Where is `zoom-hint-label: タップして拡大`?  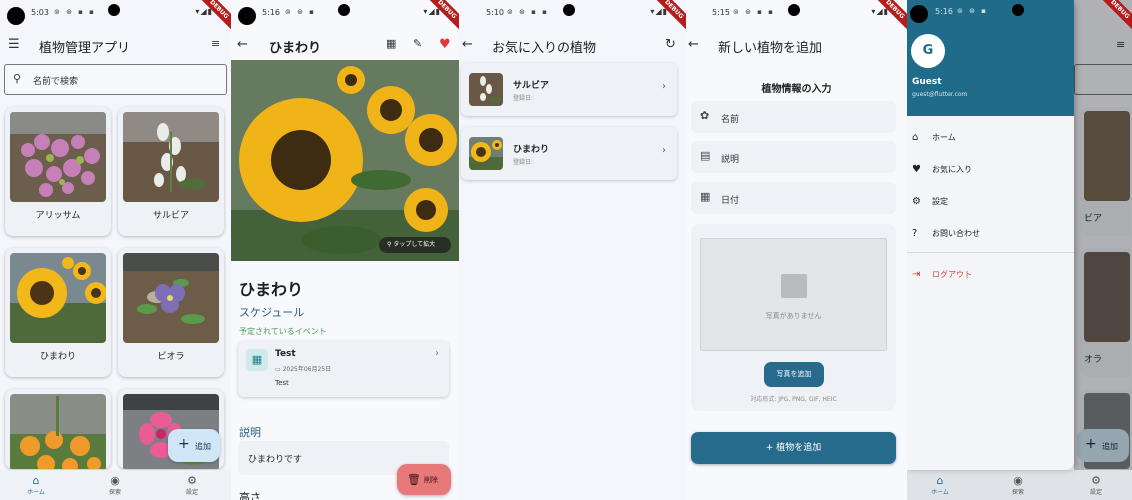
zoom-hint-label: タップして拡大 is located at coordinates (414, 244).